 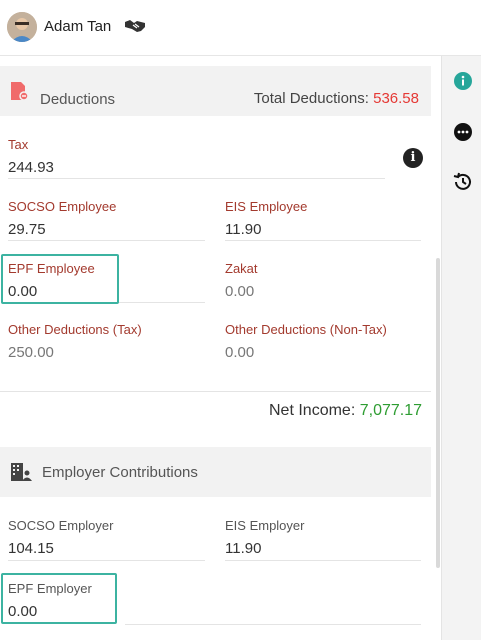 I want to click on total-deductions-label: Total Deductions:, so click(x=311, y=98).